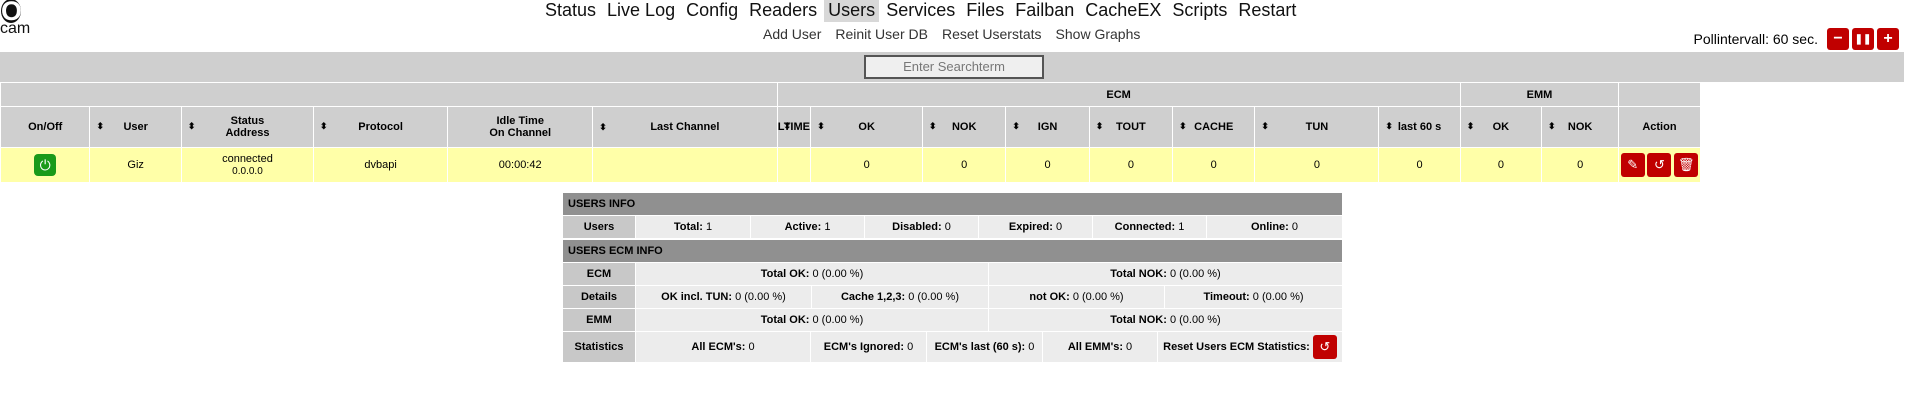 This screenshot has width=1911, height=401. Describe the element at coordinates (381, 127) in the screenshot. I see `col-protocol: ⬍ Protocol` at that location.